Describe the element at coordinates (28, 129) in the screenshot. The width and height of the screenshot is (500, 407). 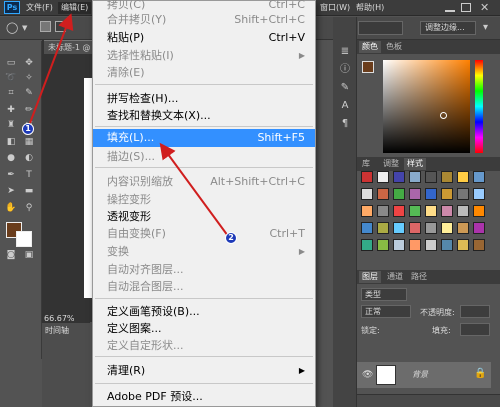
I see `step-badge-1: 1` at that location.